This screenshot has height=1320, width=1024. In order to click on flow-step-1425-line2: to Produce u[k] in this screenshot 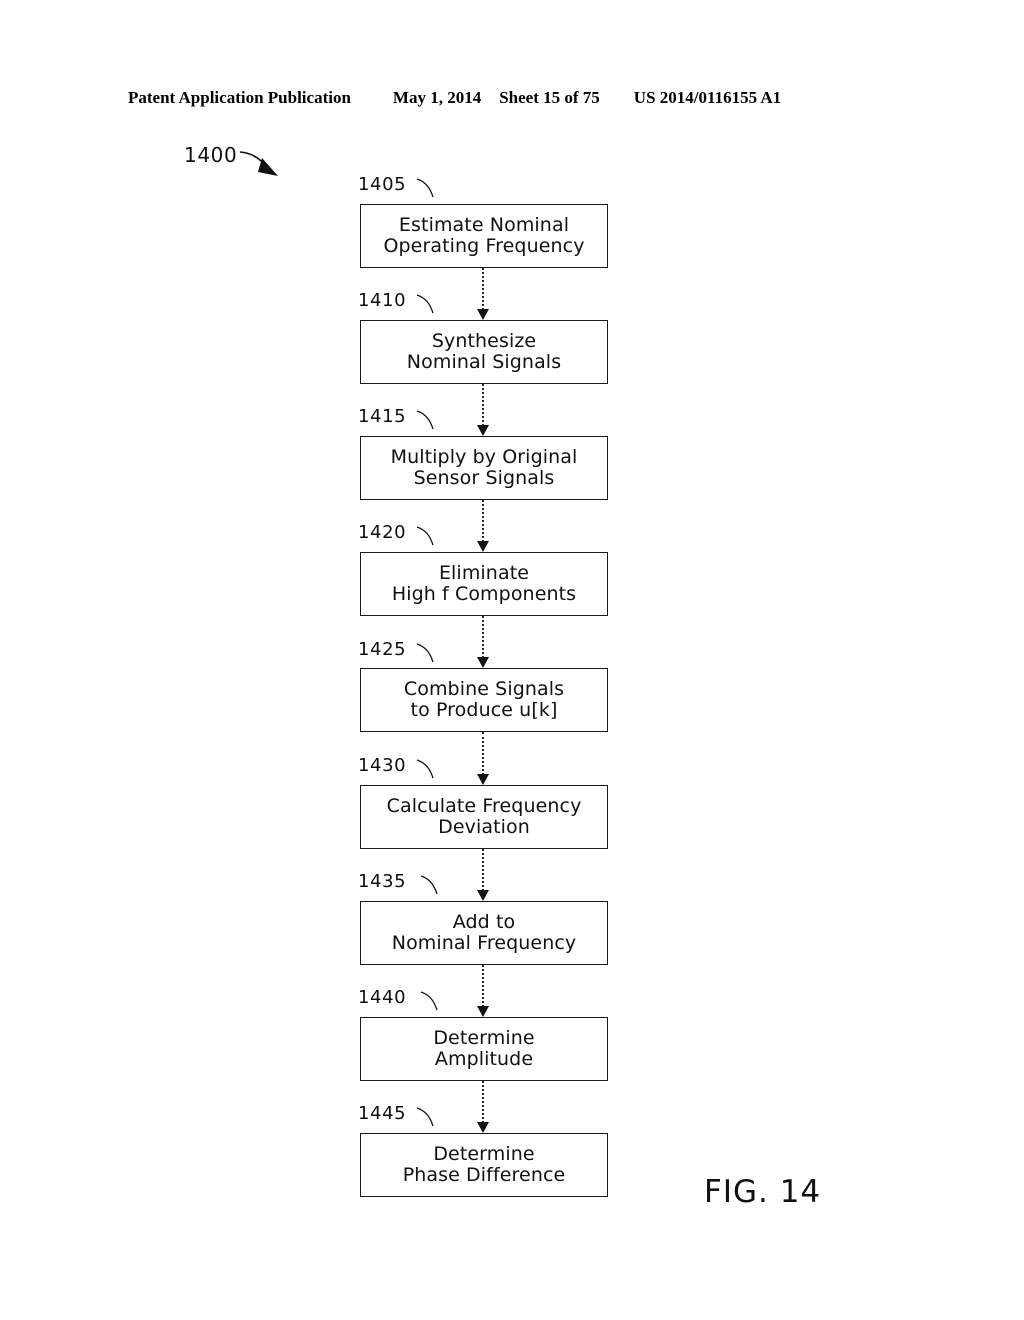, I will do `click(484, 710)`.